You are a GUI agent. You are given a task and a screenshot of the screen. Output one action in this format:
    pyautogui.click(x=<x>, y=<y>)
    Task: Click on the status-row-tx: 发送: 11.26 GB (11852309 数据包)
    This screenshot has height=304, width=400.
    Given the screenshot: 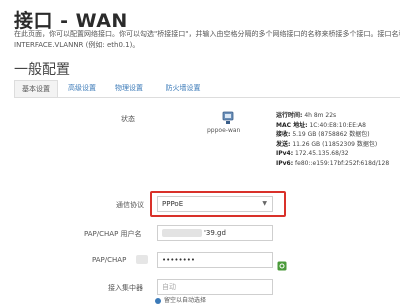 What is the action you would take?
    pyautogui.click(x=332, y=145)
    